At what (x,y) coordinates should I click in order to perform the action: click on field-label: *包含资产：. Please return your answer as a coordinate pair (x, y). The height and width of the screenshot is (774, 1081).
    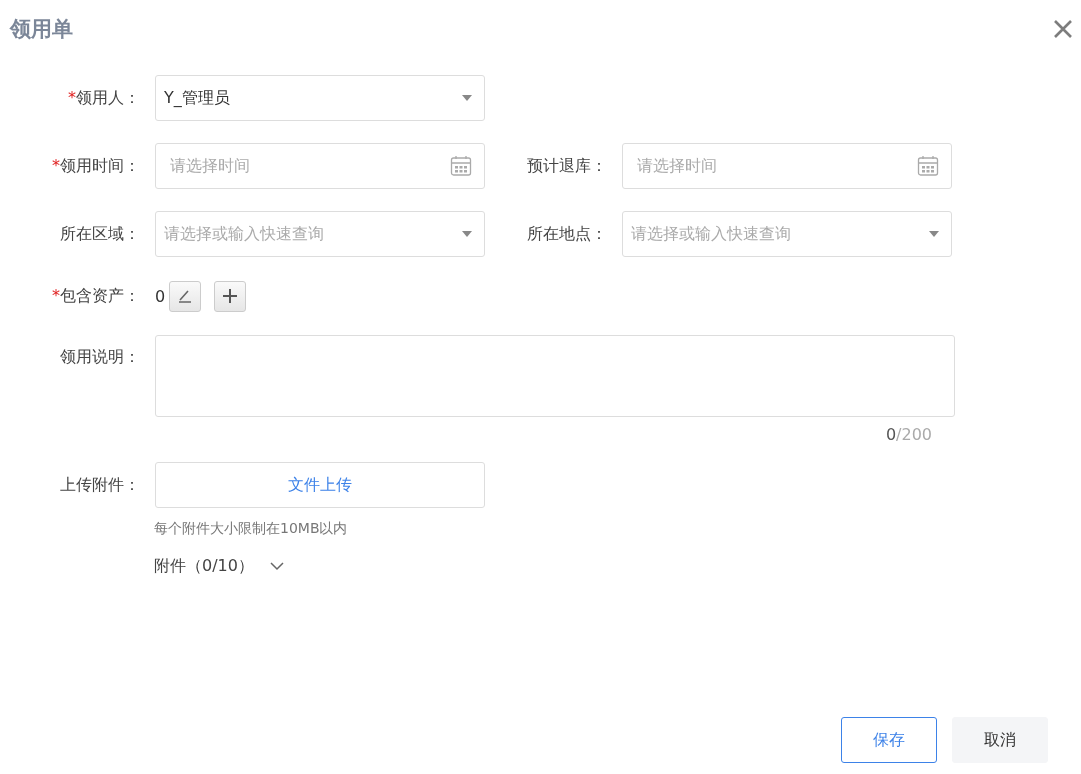
    Looking at the image, I should click on (95, 296).